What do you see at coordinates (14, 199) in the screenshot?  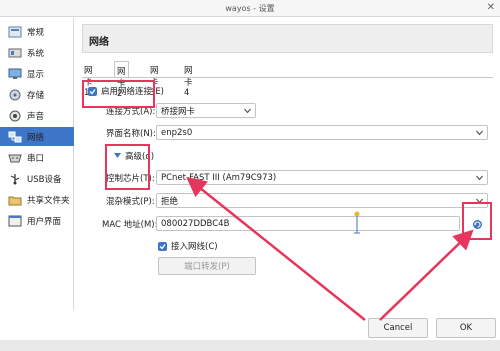 I see `shared-folder-icon` at bounding box center [14, 199].